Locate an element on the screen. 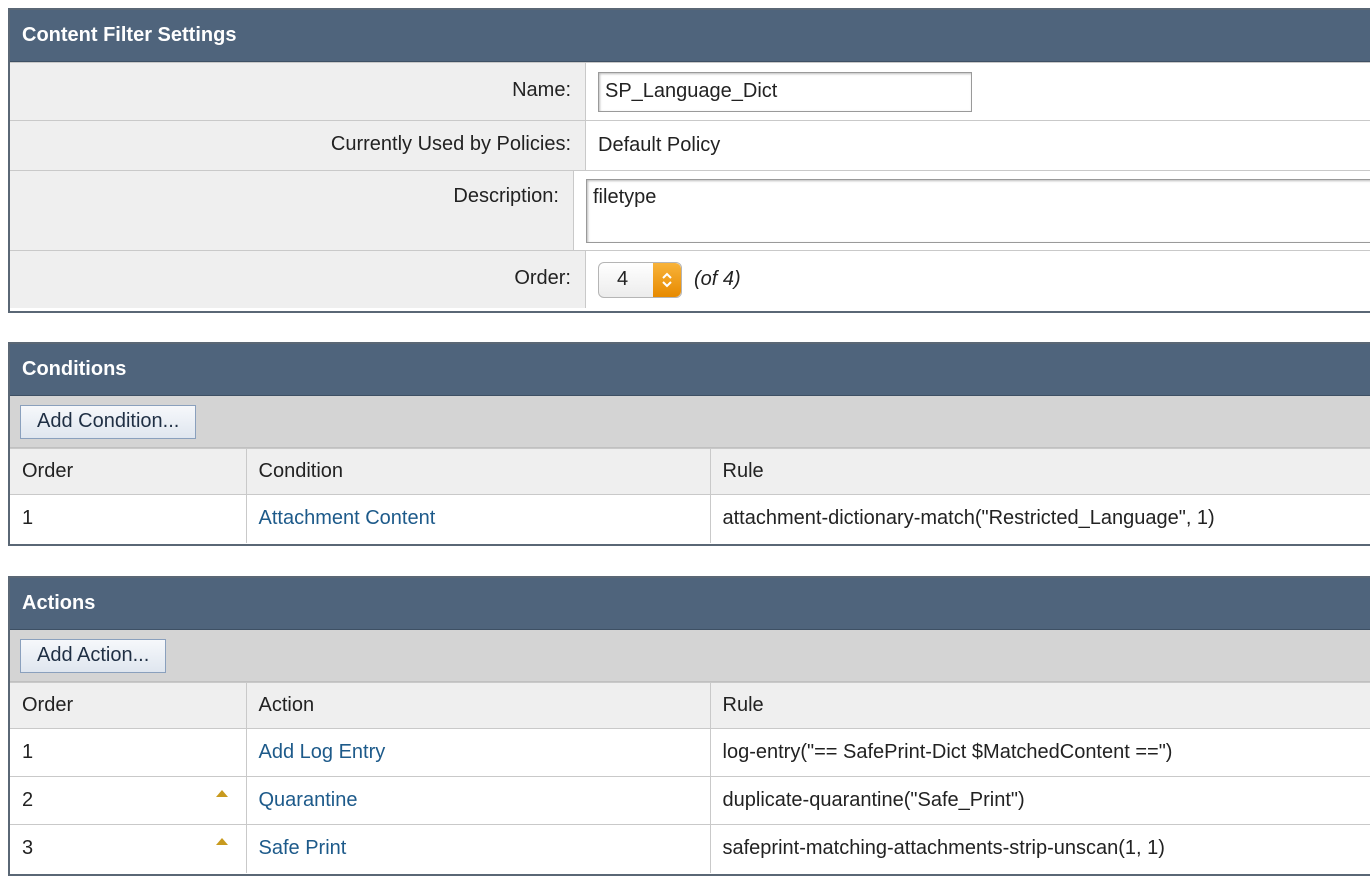 Image resolution: width=1370 pixels, height=876 pixels. description-label-text: Description: is located at coordinates (506, 196).